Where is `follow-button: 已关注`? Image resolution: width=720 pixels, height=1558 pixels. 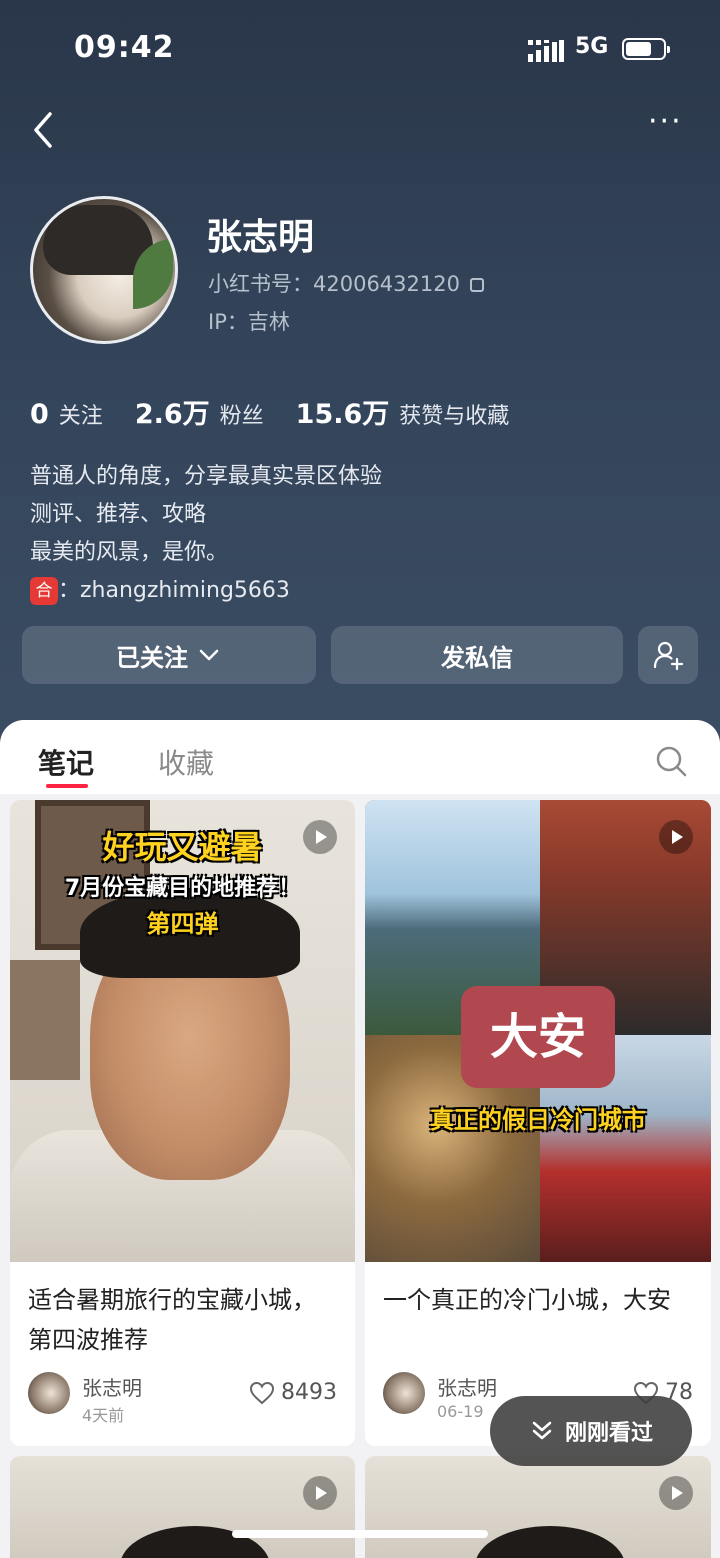
follow-button: 已关注 is located at coordinates (169, 655).